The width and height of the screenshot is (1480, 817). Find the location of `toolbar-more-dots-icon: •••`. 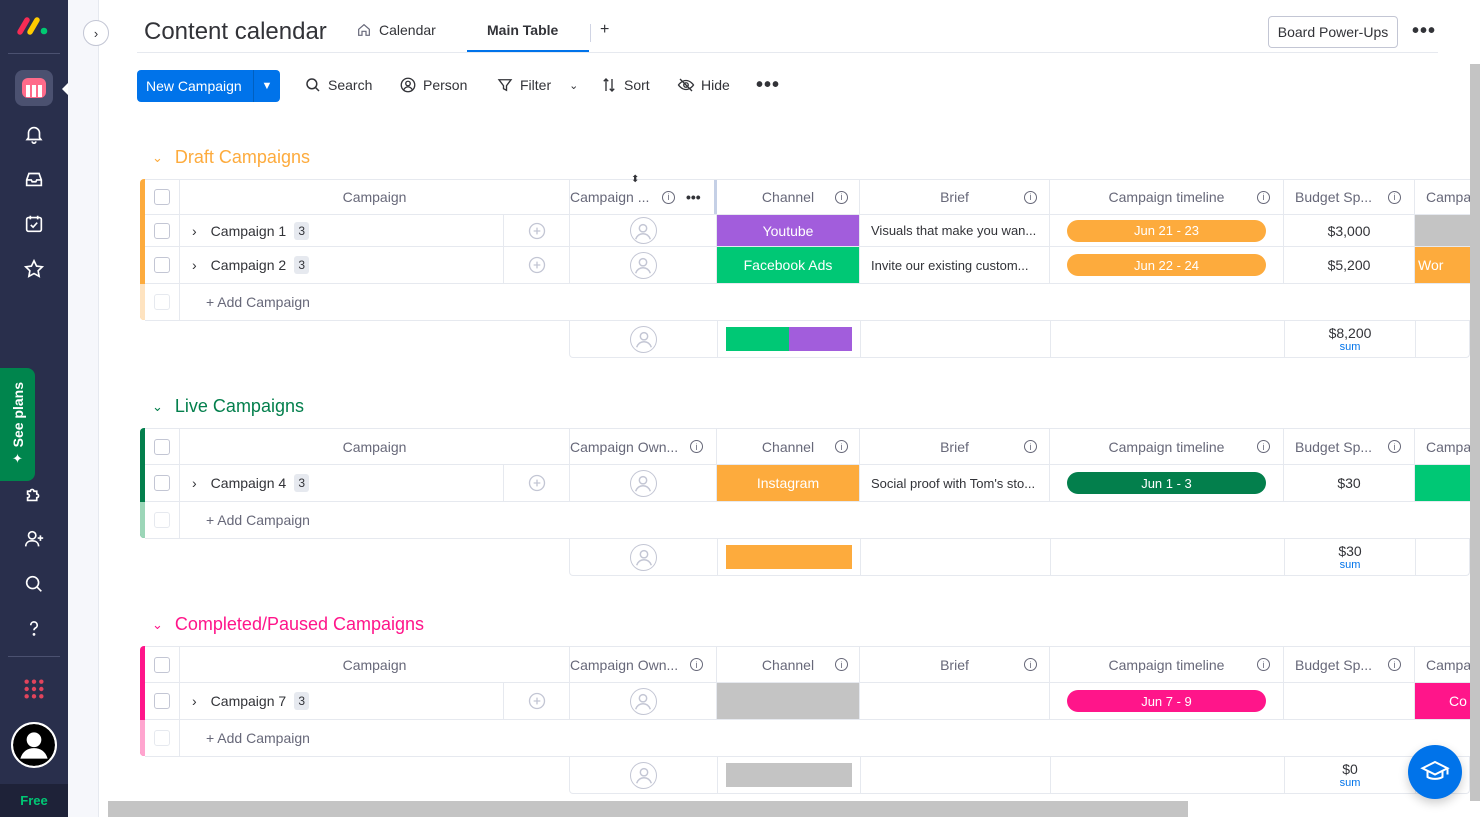

toolbar-more-dots-icon: ••• is located at coordinates (768, 85).